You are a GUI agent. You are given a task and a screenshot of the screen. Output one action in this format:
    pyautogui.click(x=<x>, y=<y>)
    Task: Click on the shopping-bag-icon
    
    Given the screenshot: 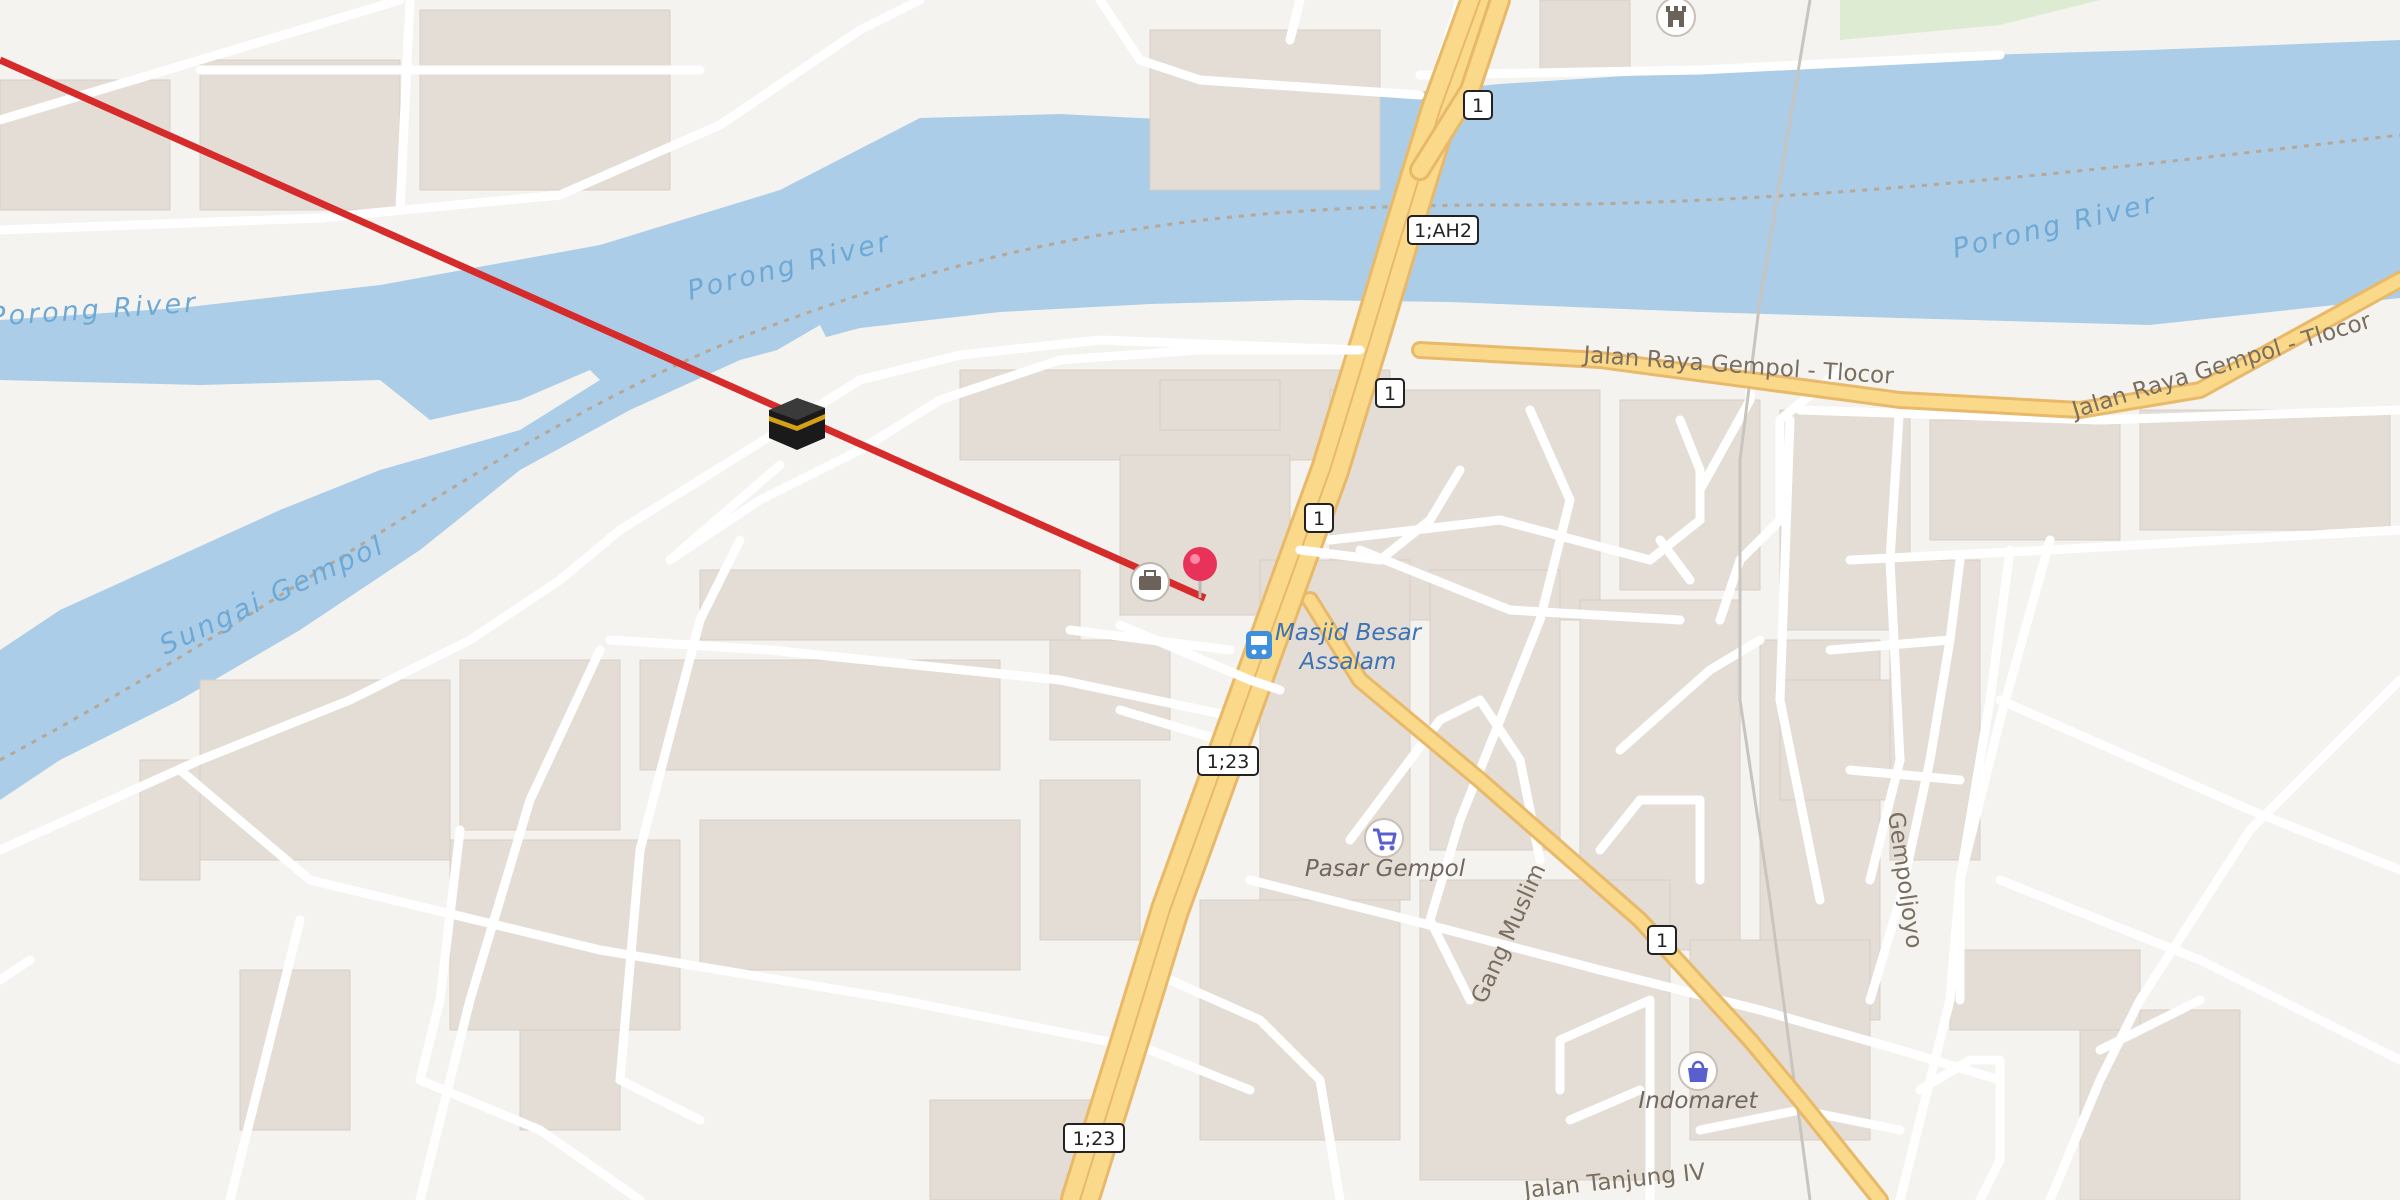 What is the action you would take?
    pyautogui.click(x=1698, y=1071)
    